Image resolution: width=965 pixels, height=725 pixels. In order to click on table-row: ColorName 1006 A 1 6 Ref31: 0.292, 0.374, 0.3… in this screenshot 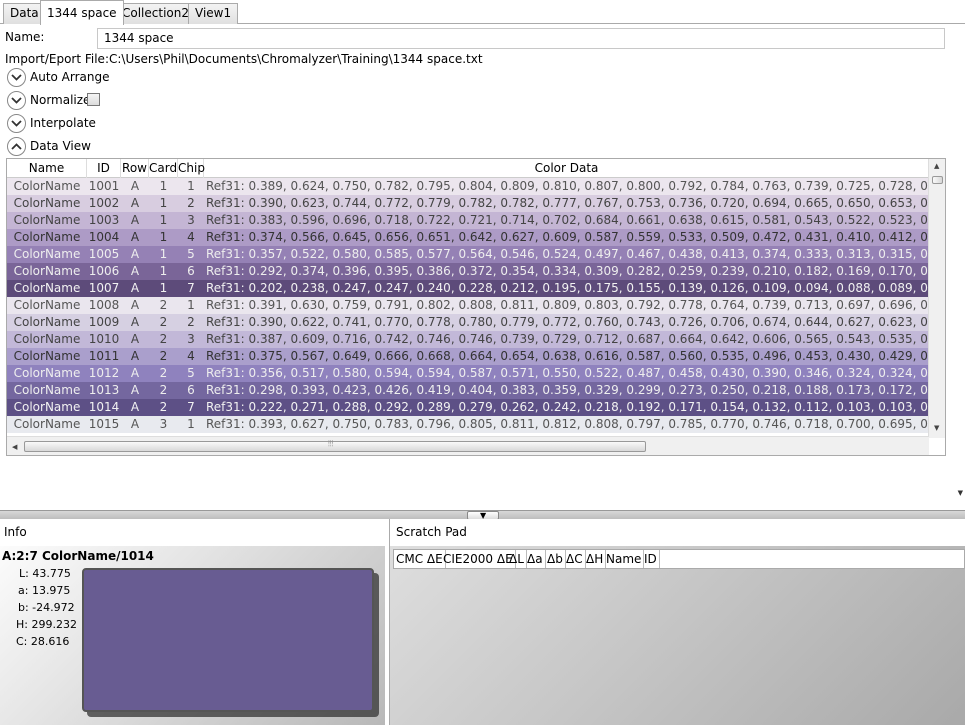, I will do `click(468, 271)`.